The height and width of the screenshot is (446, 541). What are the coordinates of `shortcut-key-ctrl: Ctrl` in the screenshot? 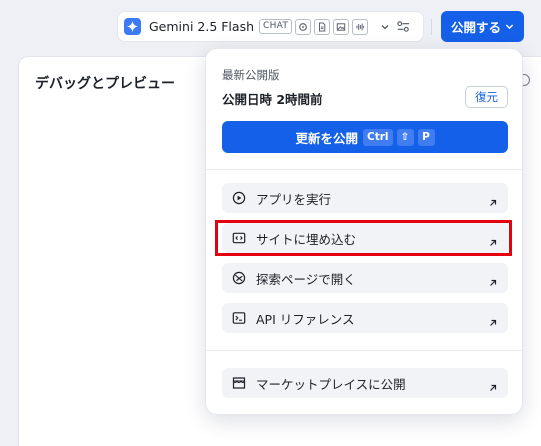 It's located at (378, 137).